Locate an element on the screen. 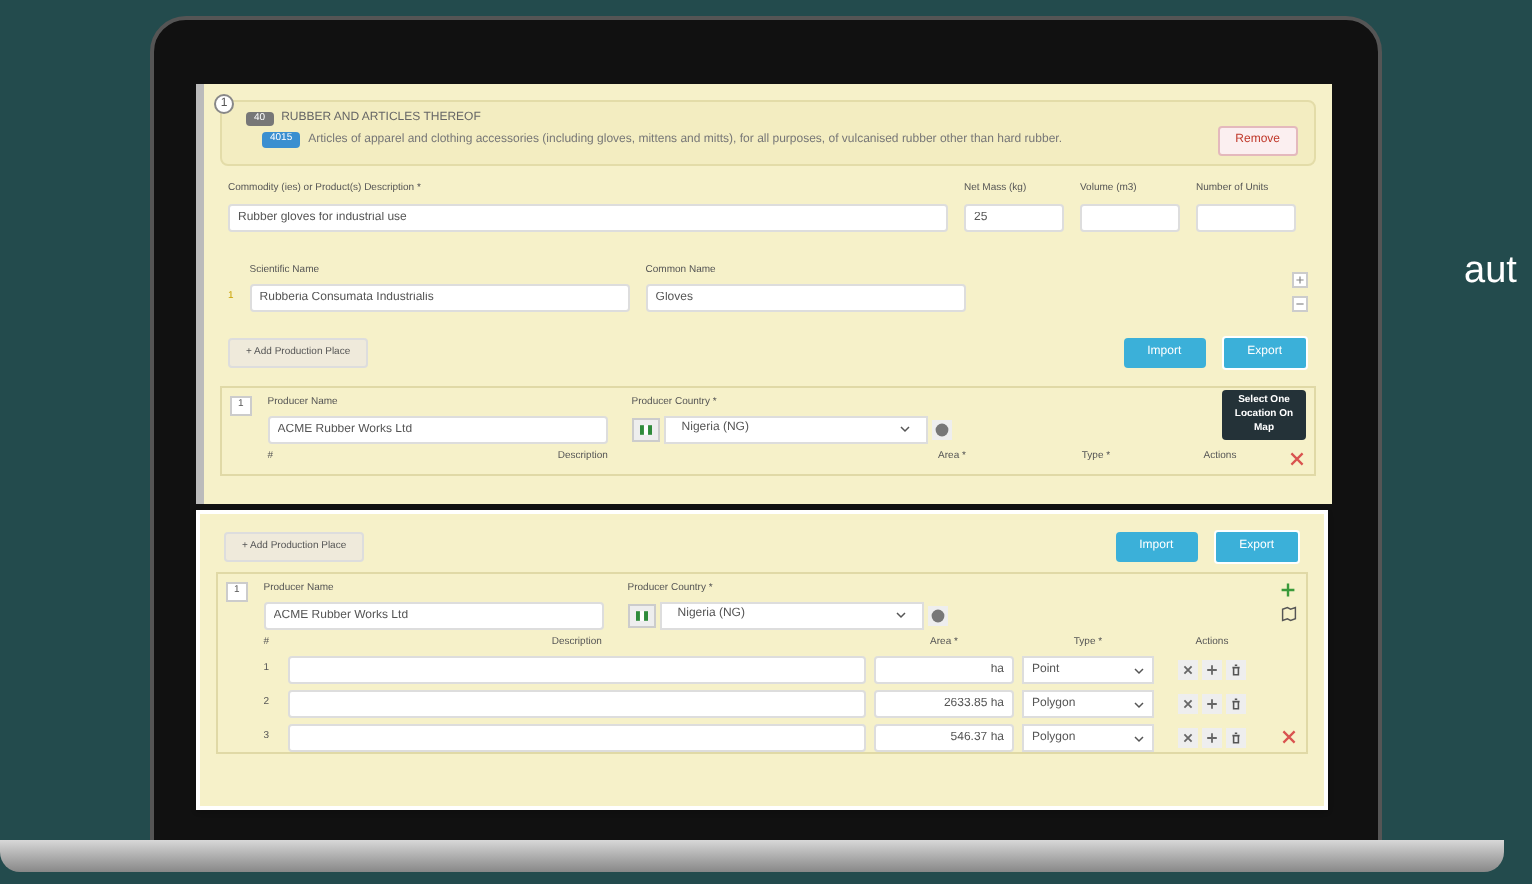 Image resolution: width=1532 pixels, height=884 pixels. slogan-text: aut is located at coordinates (1490, 272).